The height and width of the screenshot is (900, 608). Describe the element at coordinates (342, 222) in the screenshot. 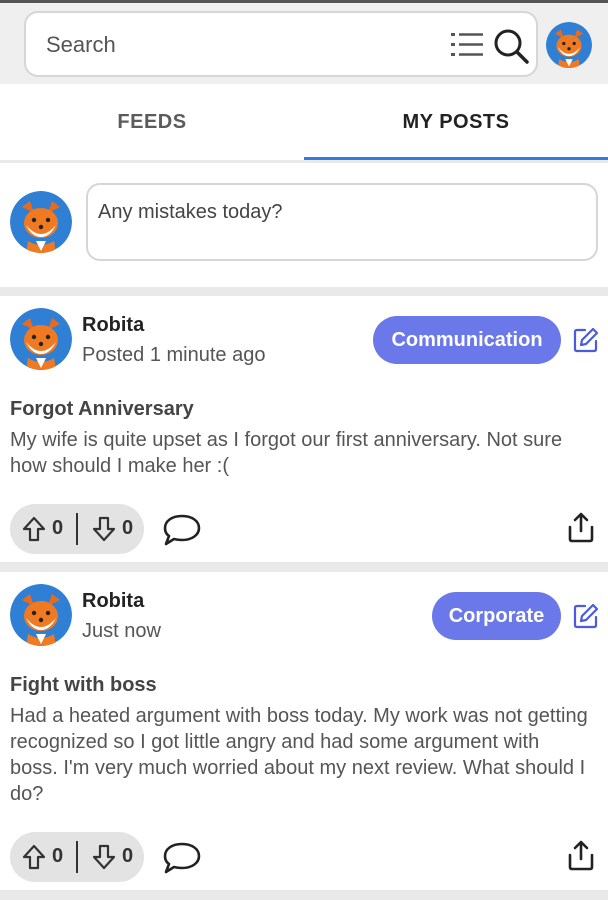

I see `new-post-input: Any mistakes today?` at that location.